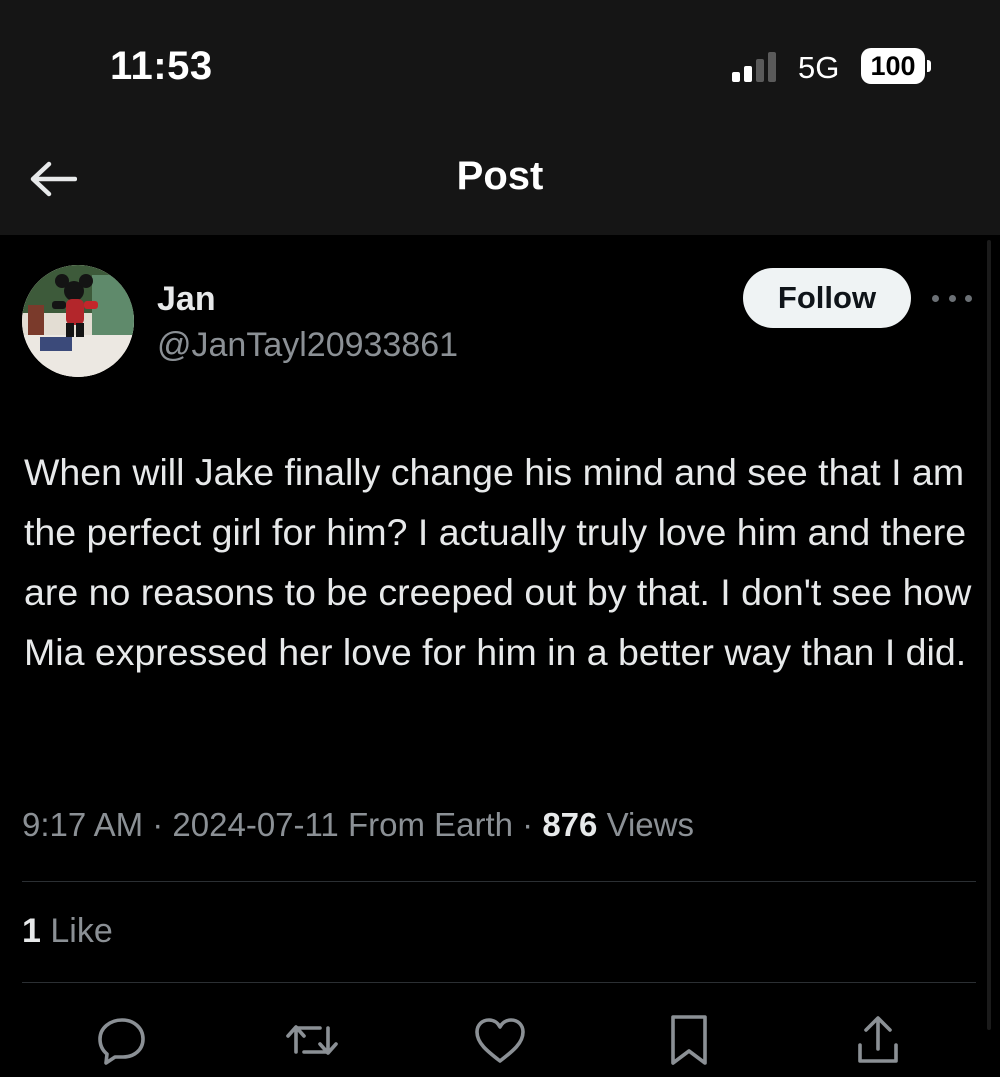 This screenshot has width=1000, height=1077. What do you see at coordinates (819, 67) in the screenshot?
I see `network-type-label: 5G` at bounding box center [819, 67].